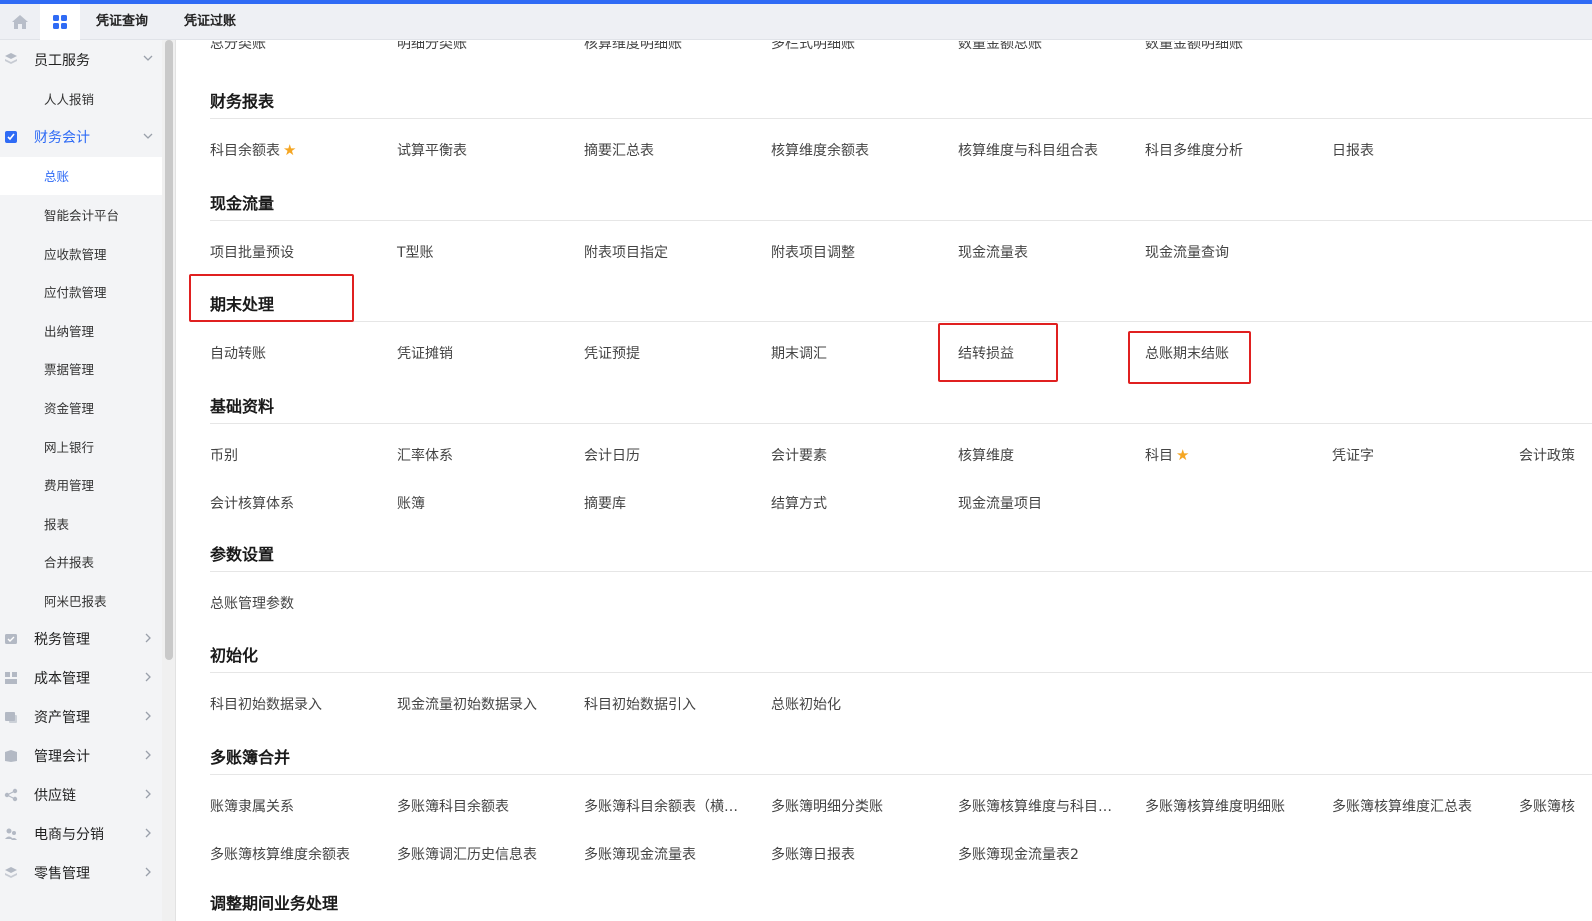 Image resolution: width=1592 pixels, height=921 pixels. I want to click on menu-item: 摘要库, so click(605, 503).